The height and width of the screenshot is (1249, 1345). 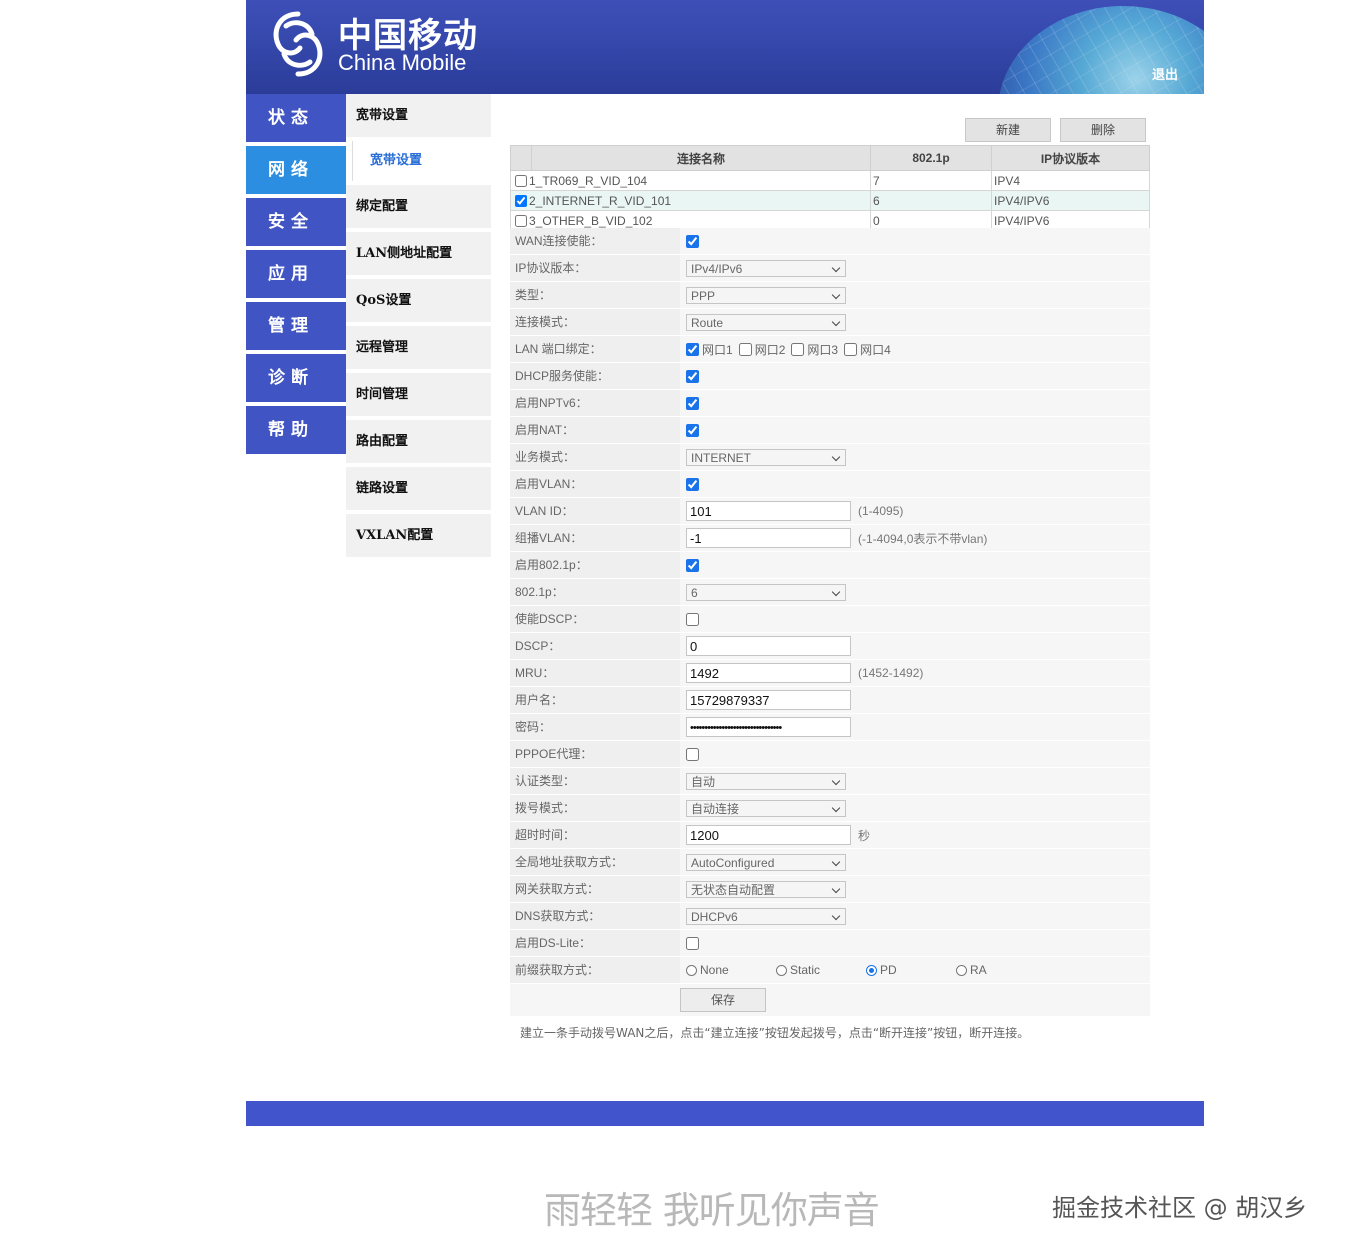 I want to click on mcast-vlan-input: -1, so click(x=768, y=538).